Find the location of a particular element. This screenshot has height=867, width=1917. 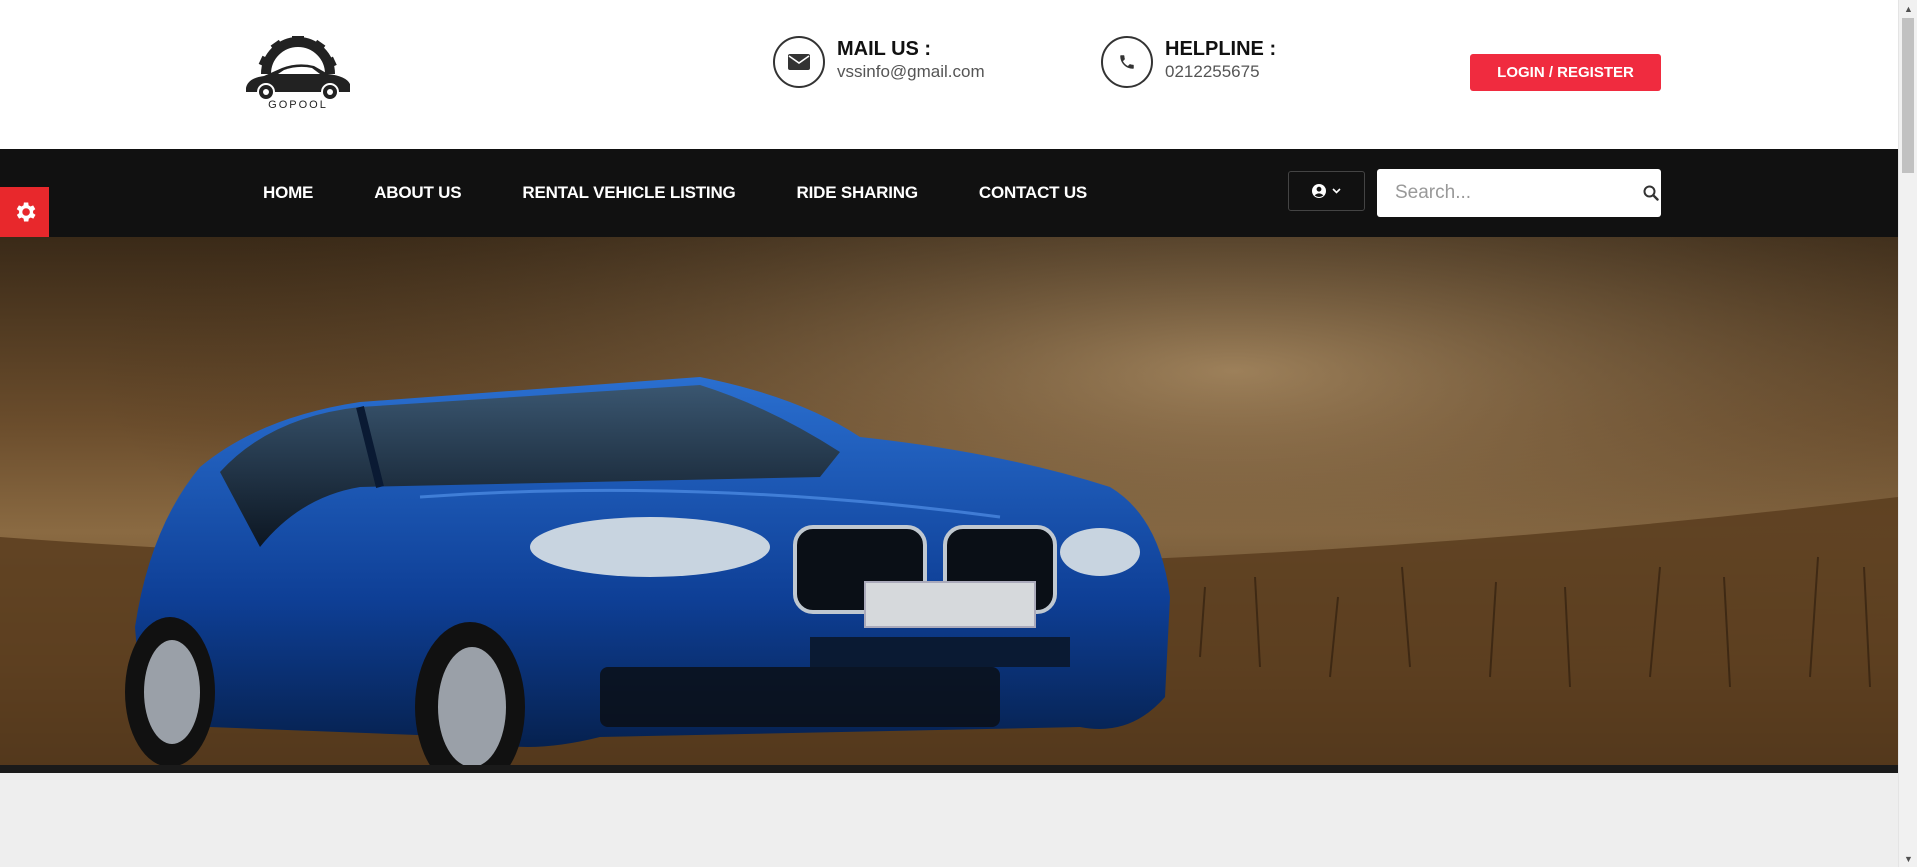

nav-item-ride-sharing: RIDE SHARING is located at coordinates (858, 193).